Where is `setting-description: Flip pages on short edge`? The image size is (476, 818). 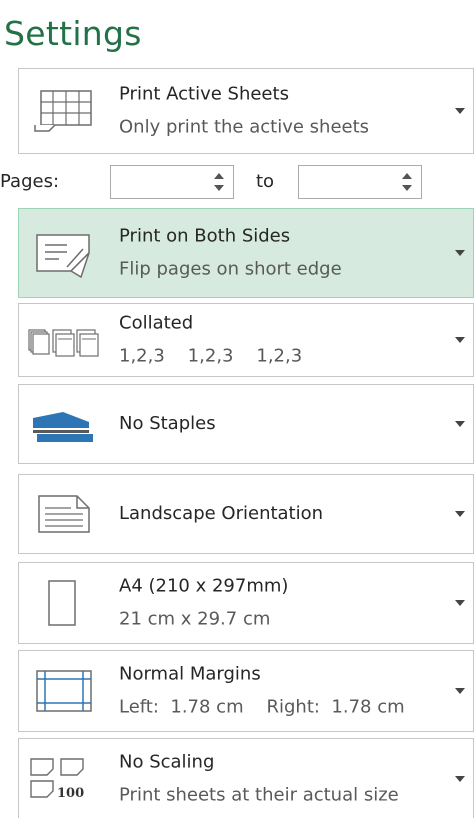 setting-description: Flip pages on short edge is located at coordinates (230, 269).